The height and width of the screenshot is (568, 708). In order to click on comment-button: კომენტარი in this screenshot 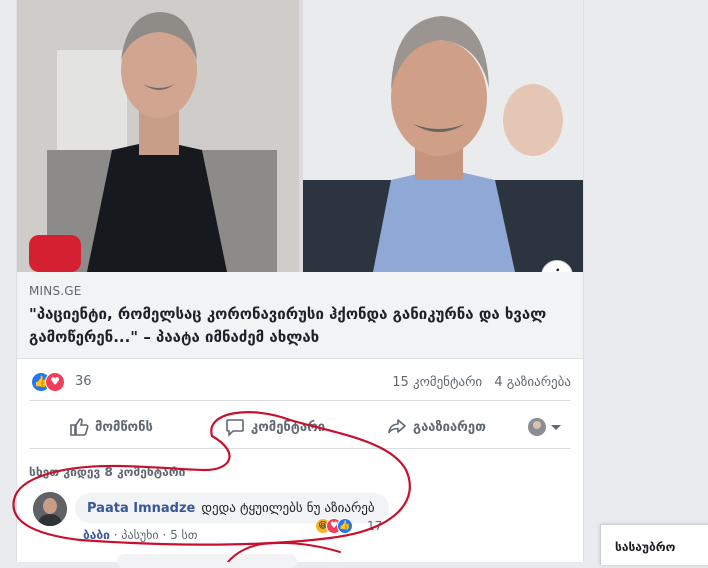, I will do `click(275, 427)`.